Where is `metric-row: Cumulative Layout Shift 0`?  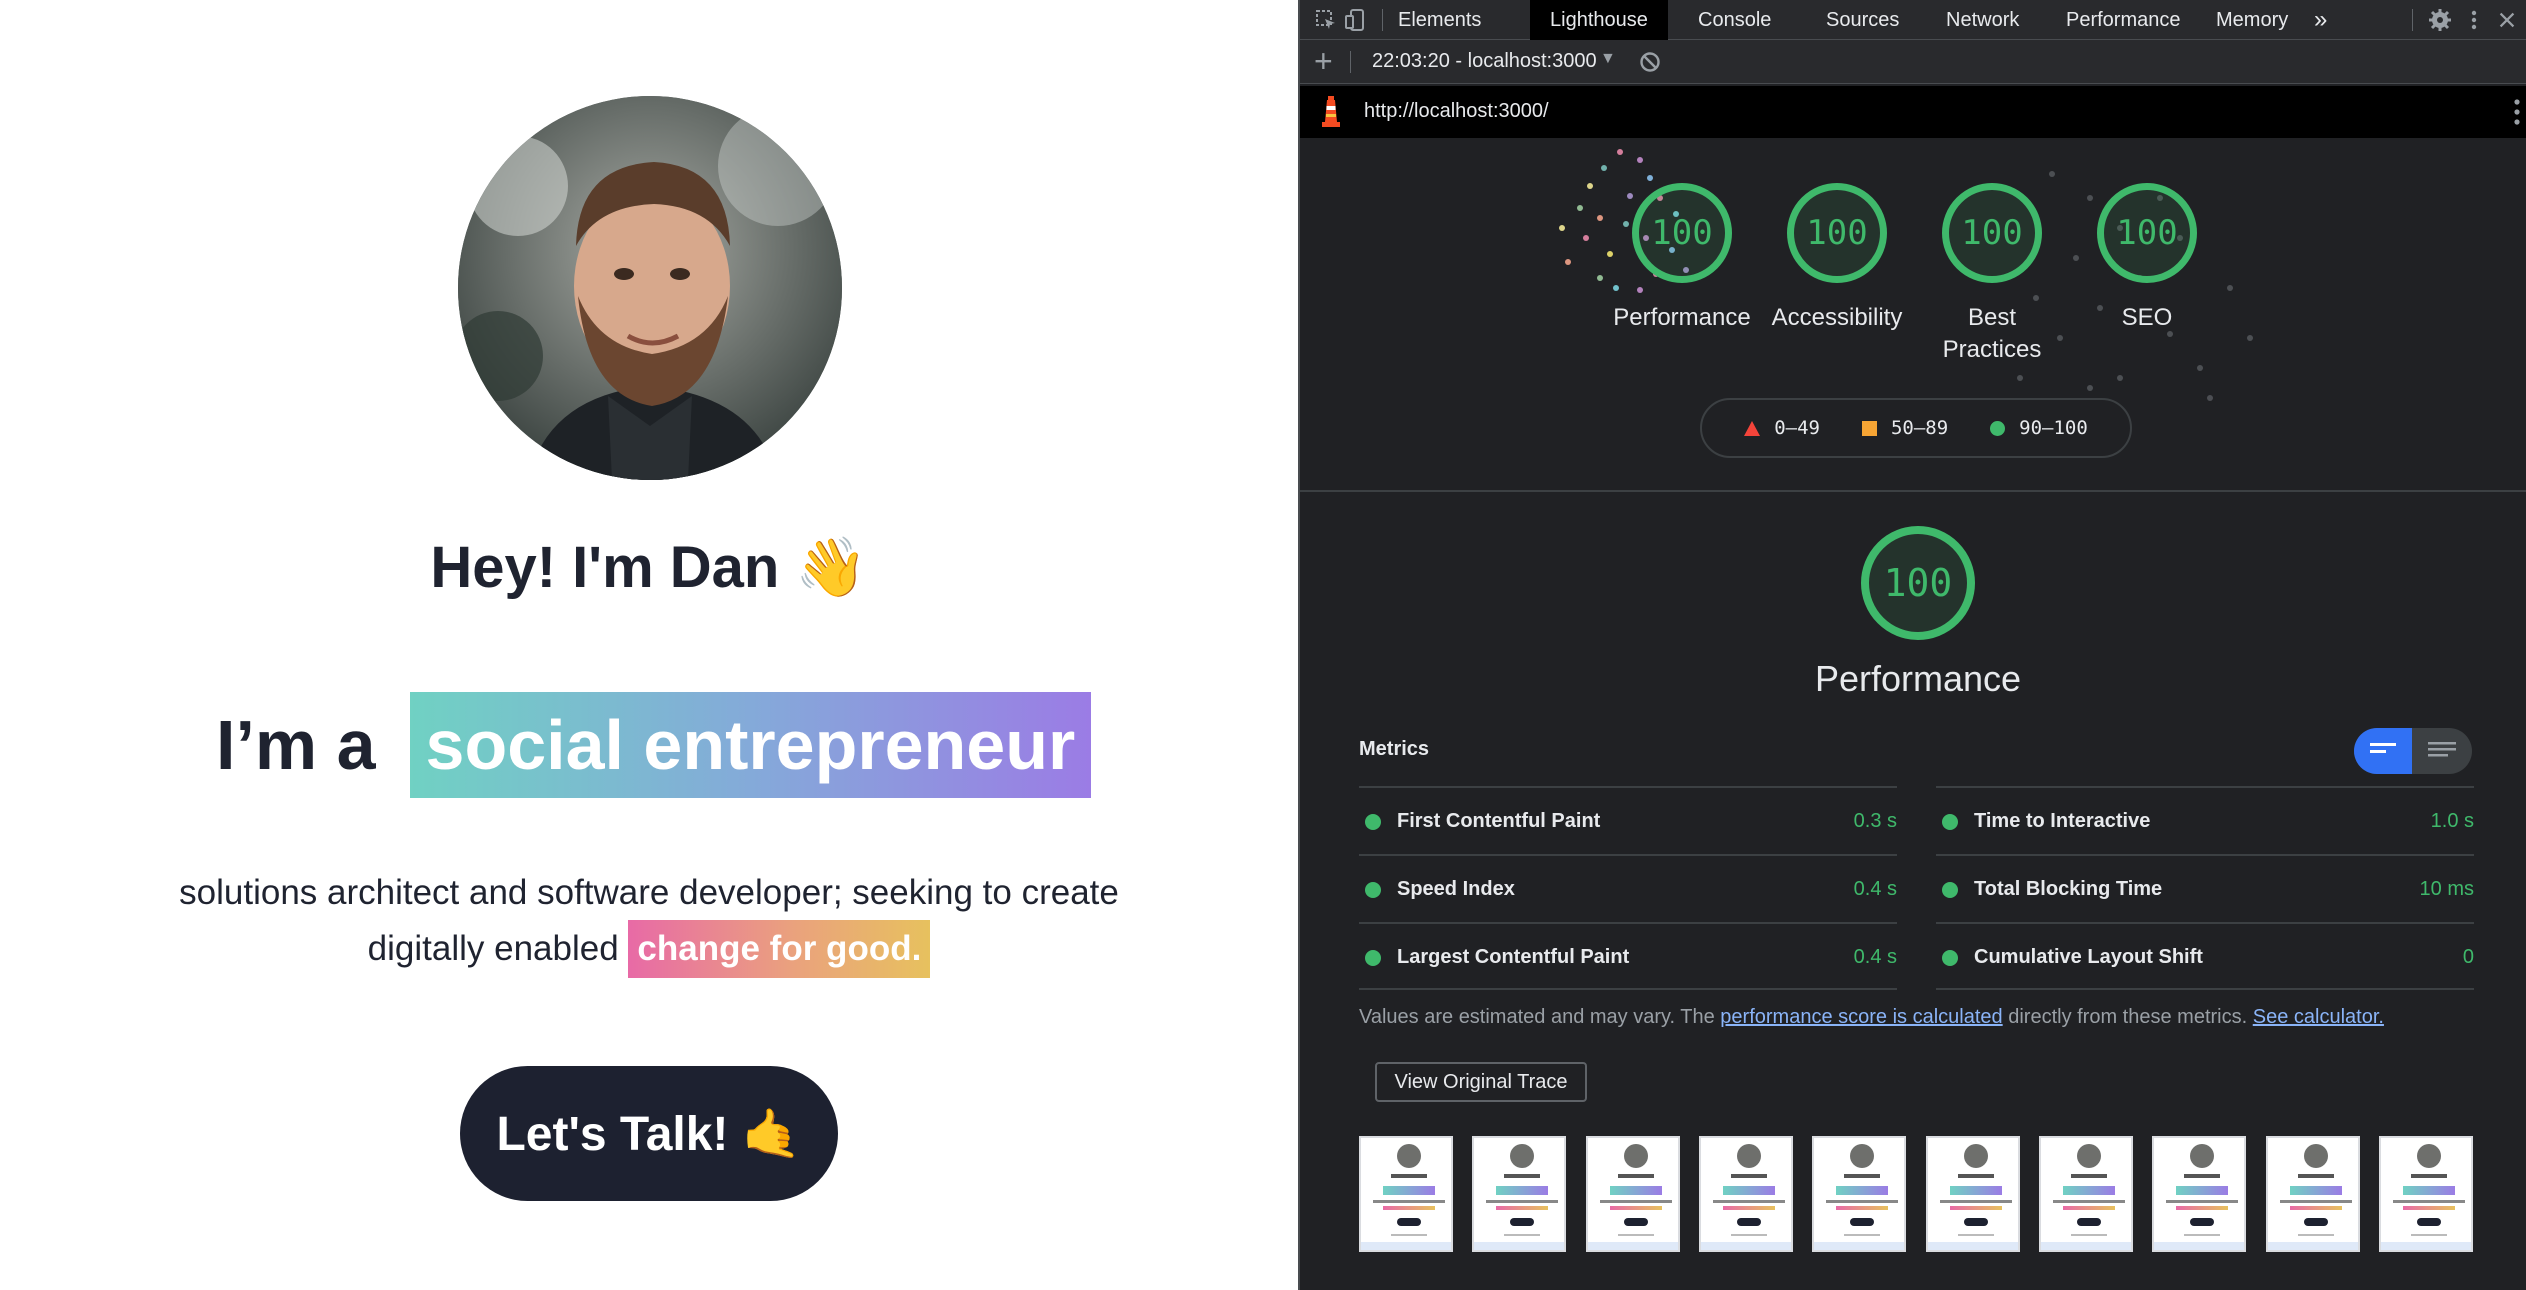
metric-row: Cumulative Layout Shift 0 is located at coordinates (2205, 956).